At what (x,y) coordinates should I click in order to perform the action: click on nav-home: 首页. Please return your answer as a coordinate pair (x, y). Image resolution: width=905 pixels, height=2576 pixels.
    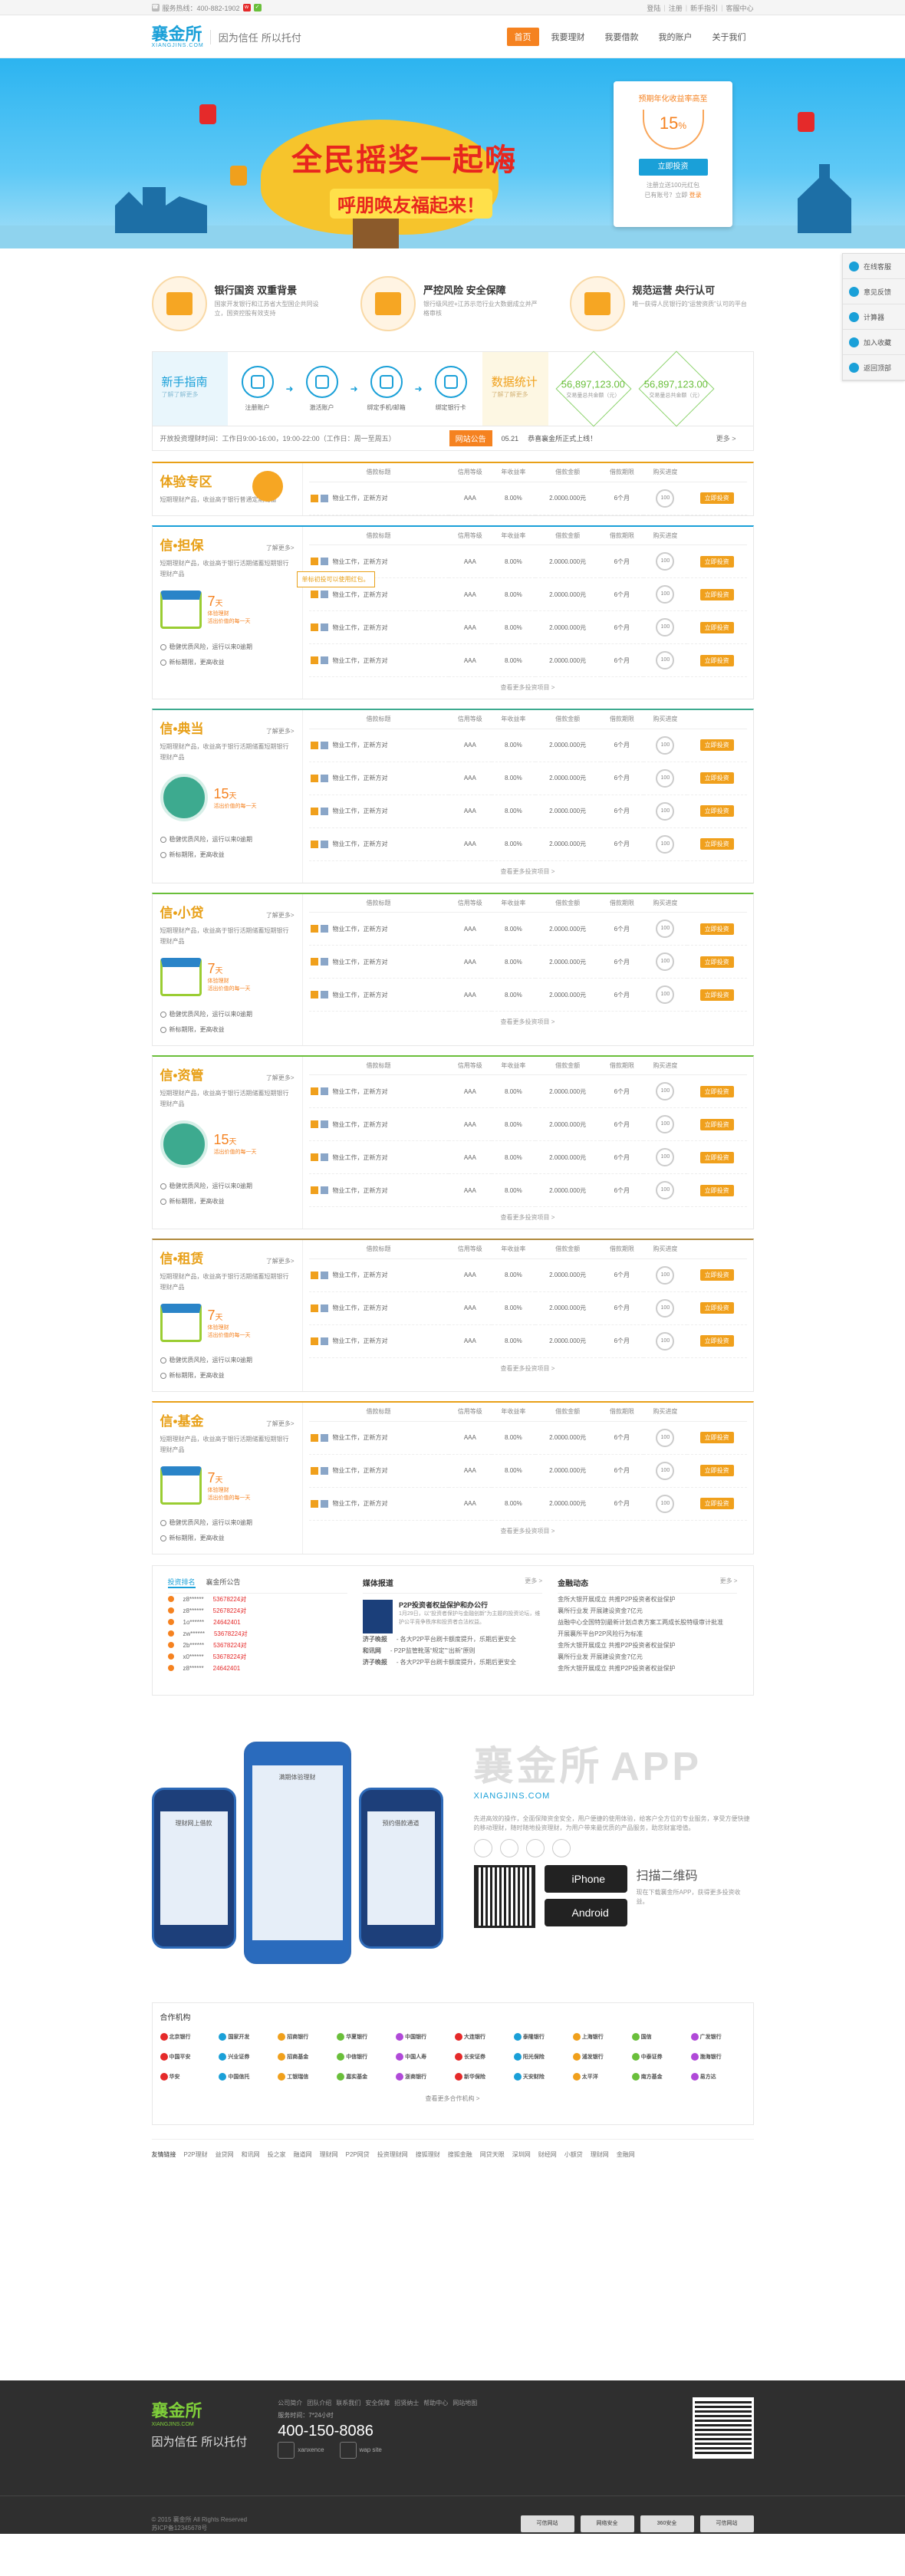
    Looking at the image, I should click on (522, 37).